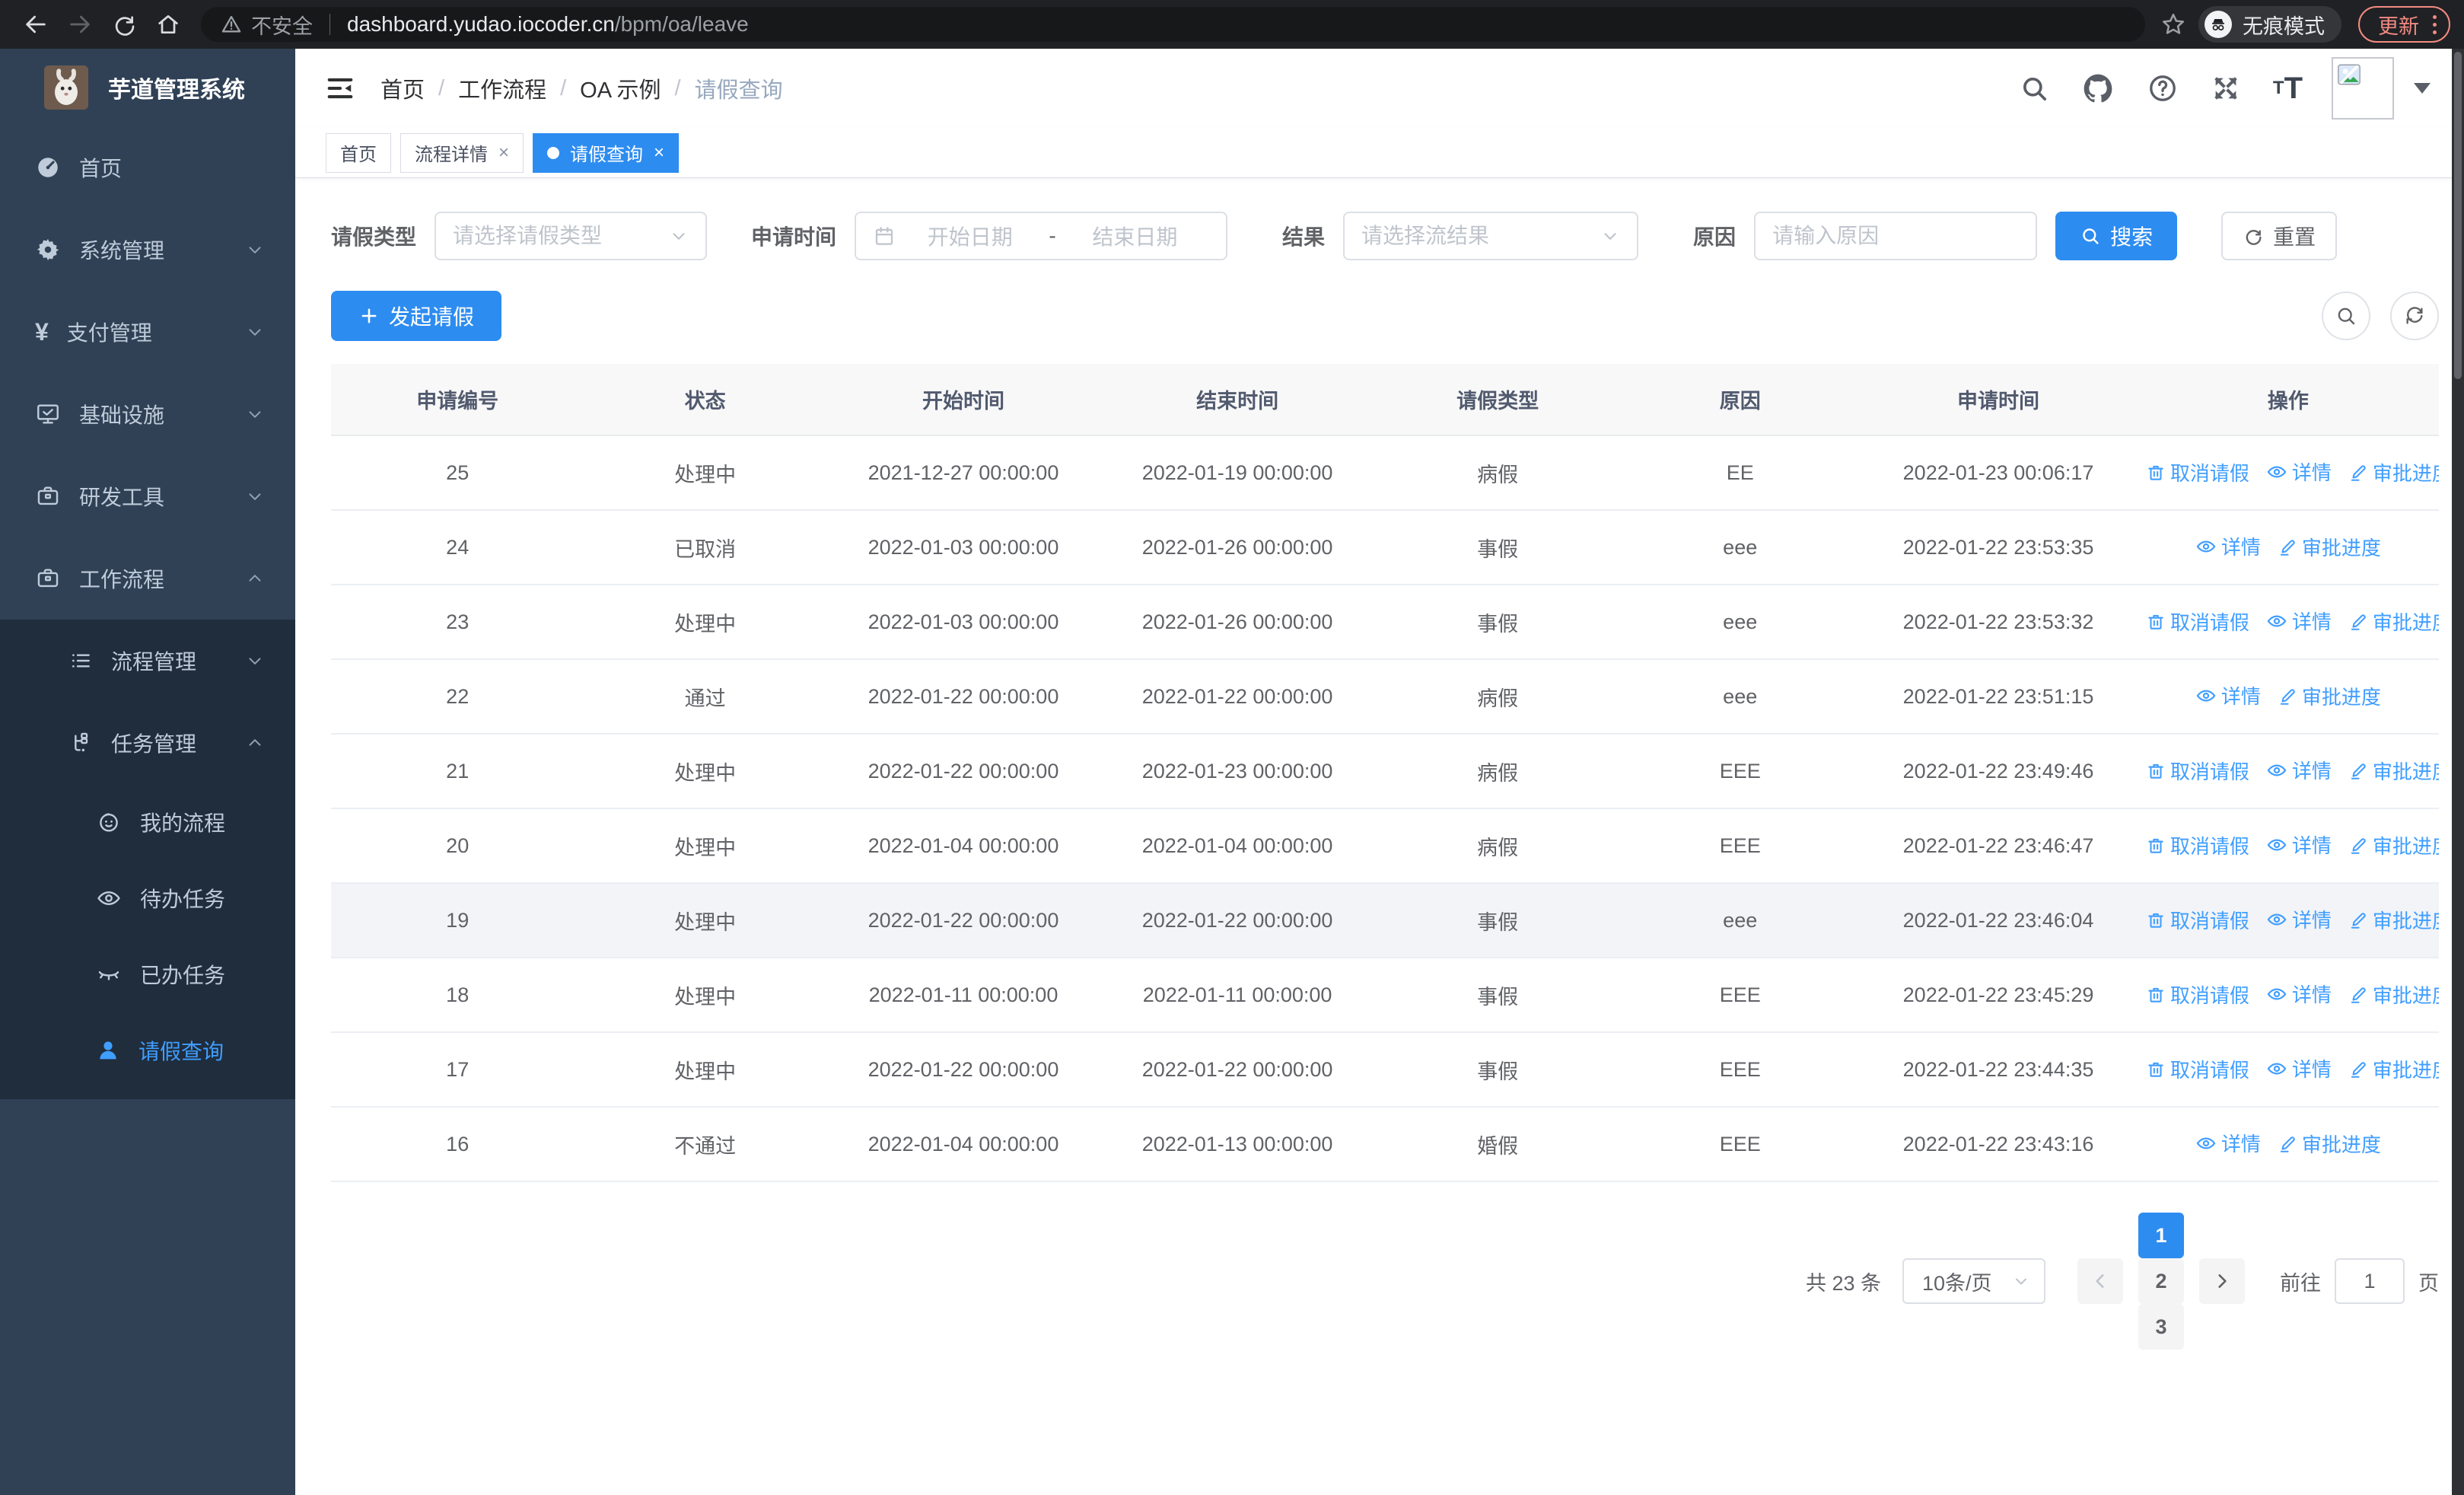 The image size is (2464, 1495). What do you see at coordinates (1740, 548) in the screenshot?
I see `cell-reason: eee` at bounding box center [1740, 548].